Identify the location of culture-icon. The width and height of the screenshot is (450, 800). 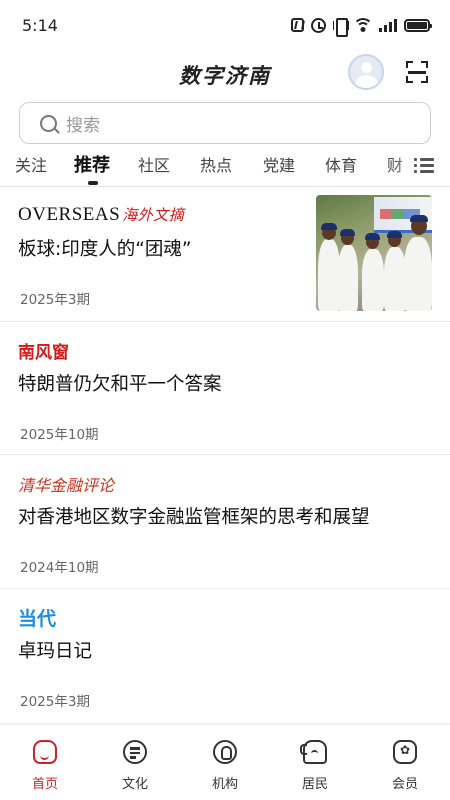
(135, 752).